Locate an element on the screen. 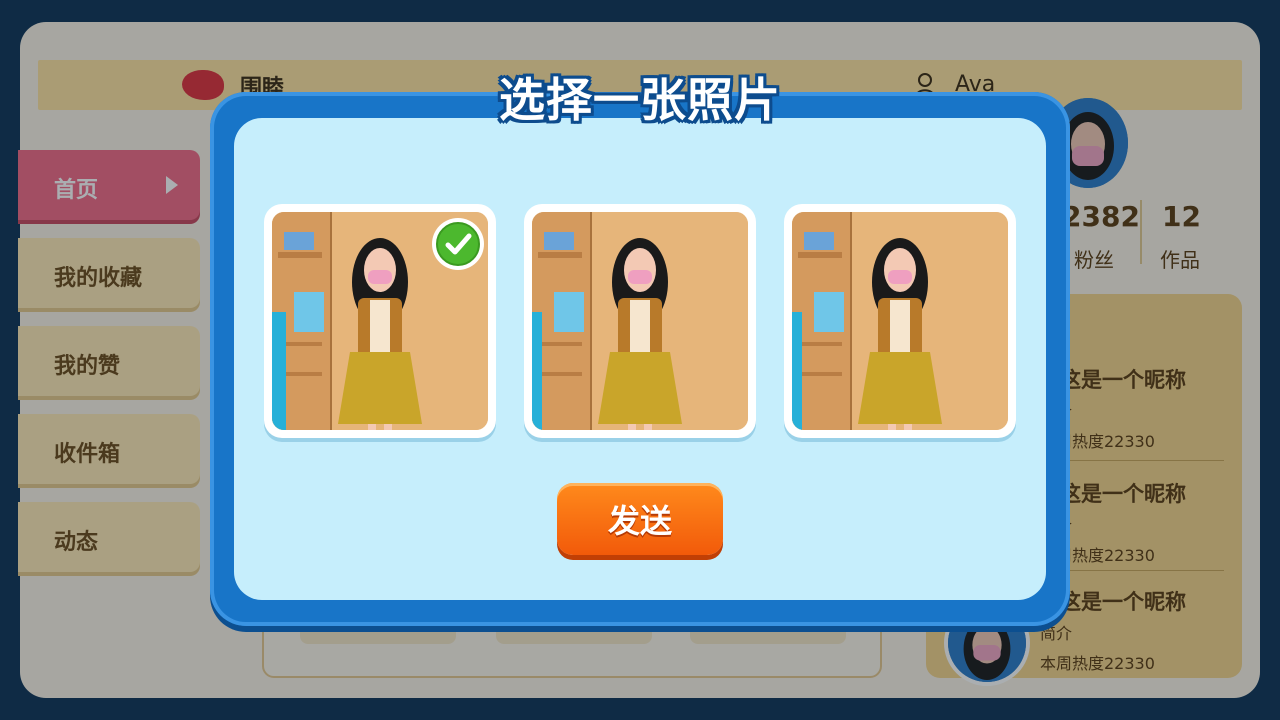  dialog-title: 选择一张照片 is located at coordinates (640, 100).